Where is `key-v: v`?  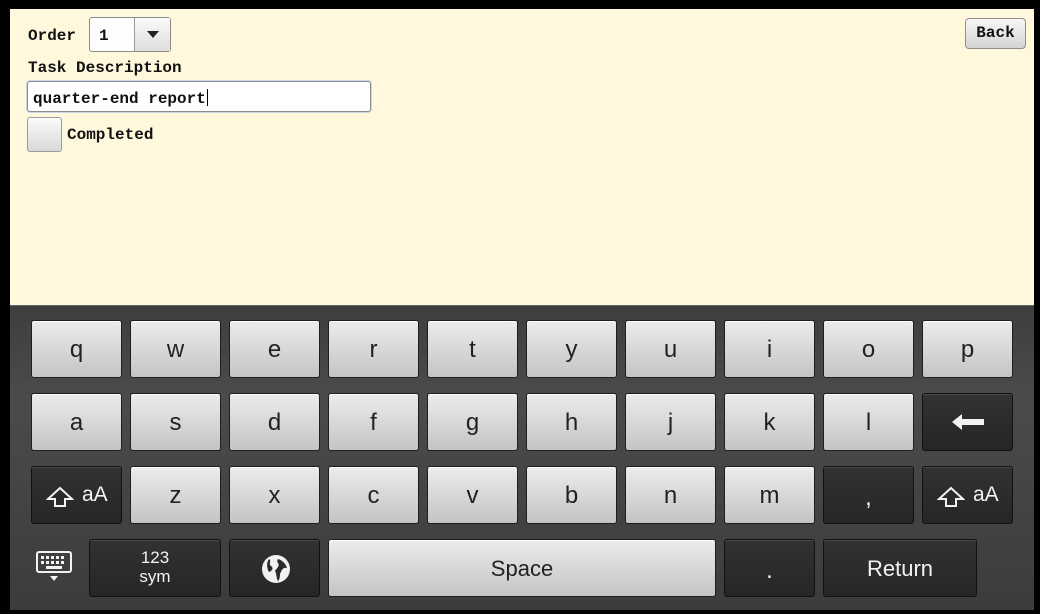
key-v: v is located at coordinates (472, 495).